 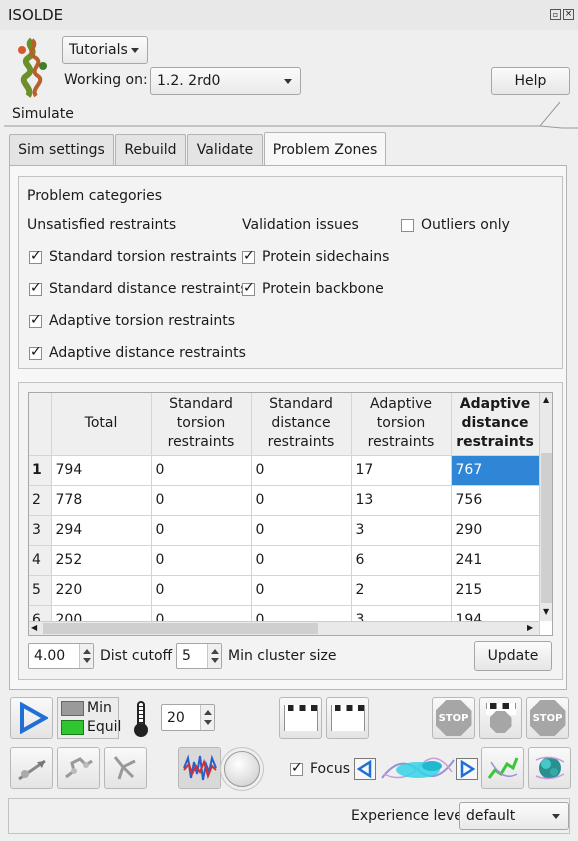 What do you see at coordinates (199, 656) in the screenshot?
I see `min-cluster-spinbox: 5` at bounding box center [199, 656].